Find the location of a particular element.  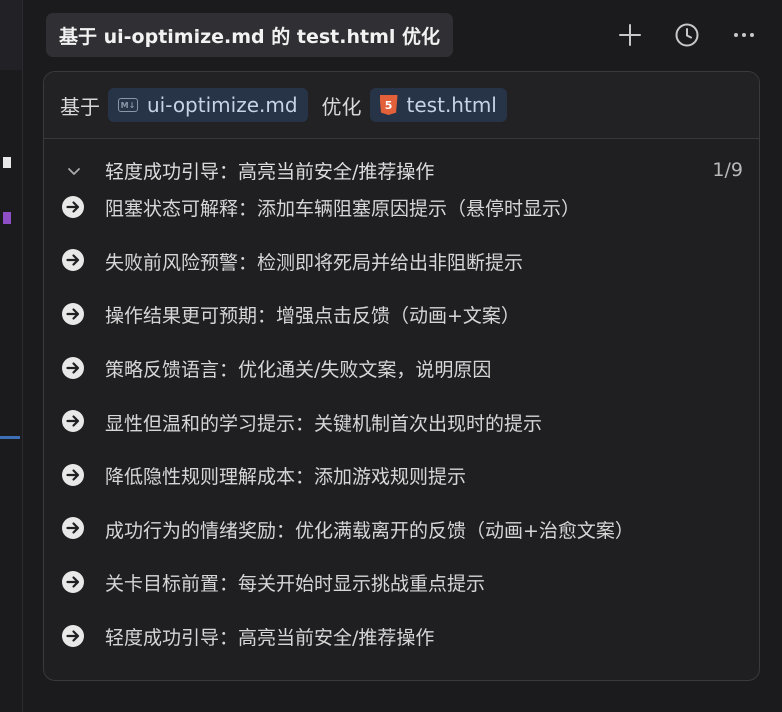

chat-header: 基于 ui-optimize.md 的 test.html 优化 is located at coordinates (414, 35).